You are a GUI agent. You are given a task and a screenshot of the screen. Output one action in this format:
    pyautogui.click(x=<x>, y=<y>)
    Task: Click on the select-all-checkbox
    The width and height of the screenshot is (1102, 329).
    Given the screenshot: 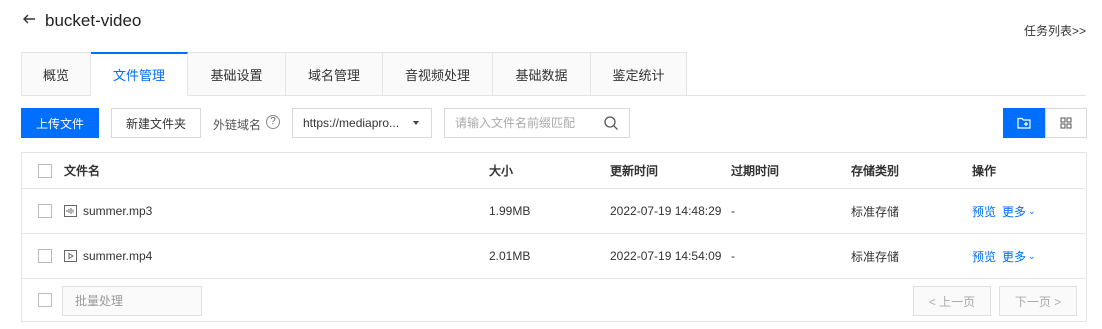 What is the action you would take?
    pyautogui.click(x=45, y=170)
    